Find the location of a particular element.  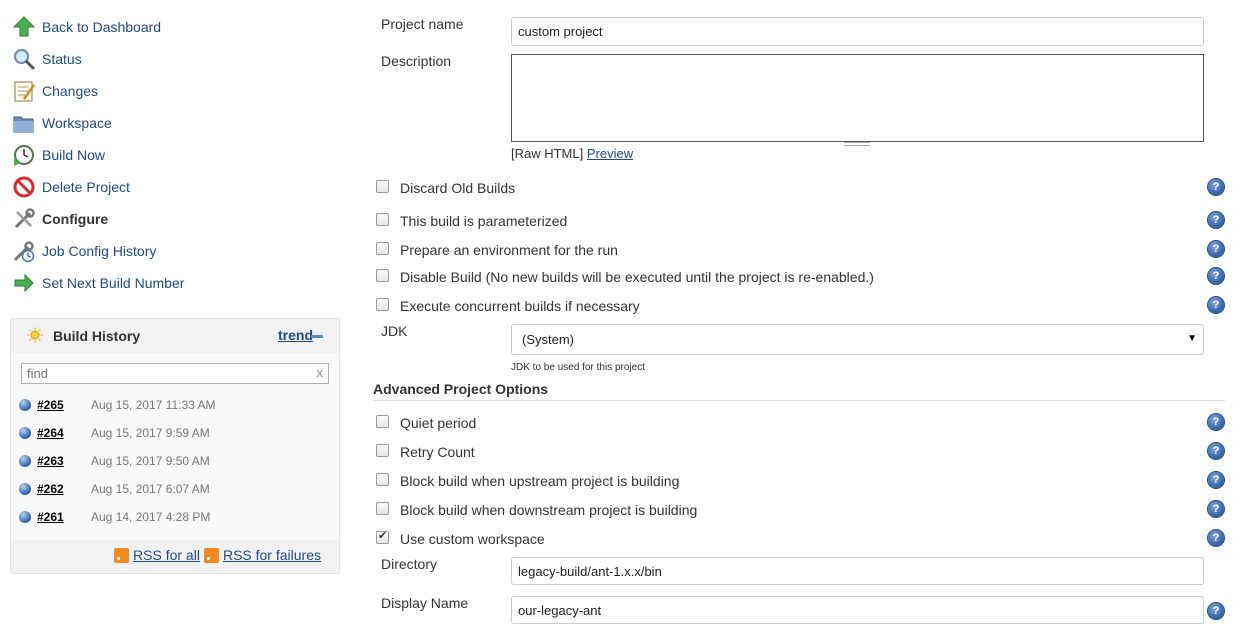

resize-grip-icon is located at coordinates (857, 144).